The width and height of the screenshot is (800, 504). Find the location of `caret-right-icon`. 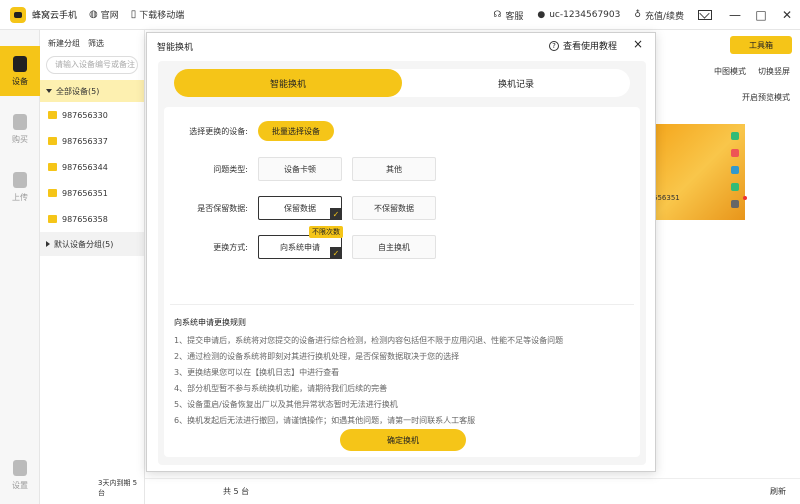

caret-right-icon is located at coordinates (48, 244).